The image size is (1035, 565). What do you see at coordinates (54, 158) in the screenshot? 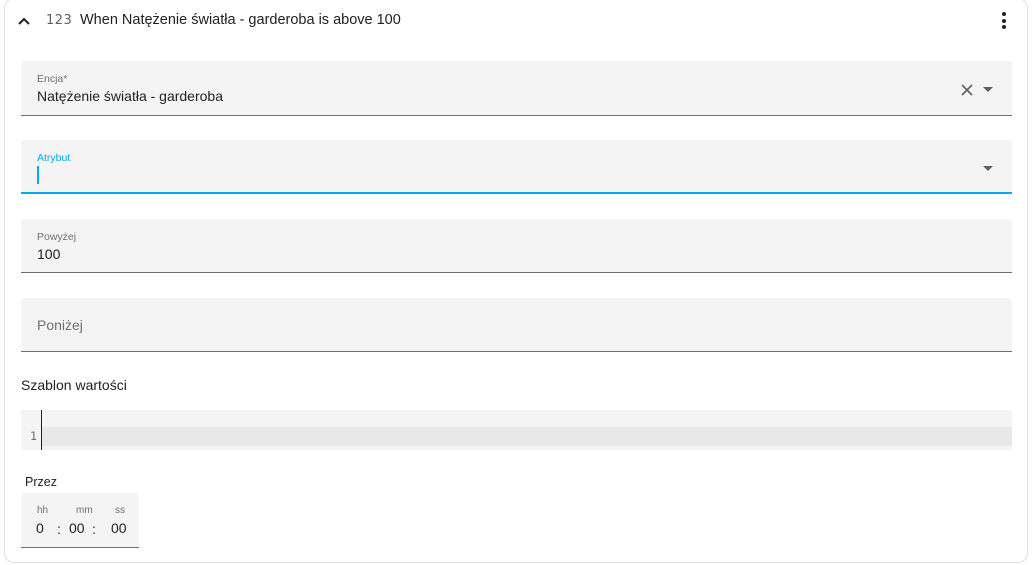
I see `attribute-label: Atrybut` at bounding box center [54, 158].